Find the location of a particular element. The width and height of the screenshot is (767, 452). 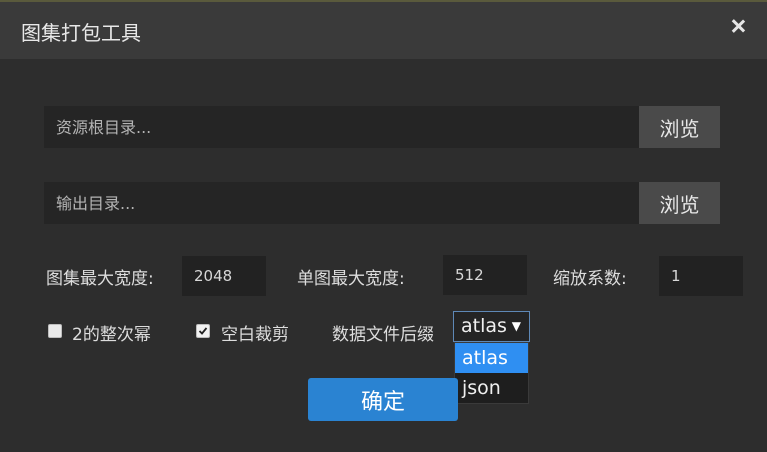

title-bar: 图集打包工具 is located at coordinates (383, 30).